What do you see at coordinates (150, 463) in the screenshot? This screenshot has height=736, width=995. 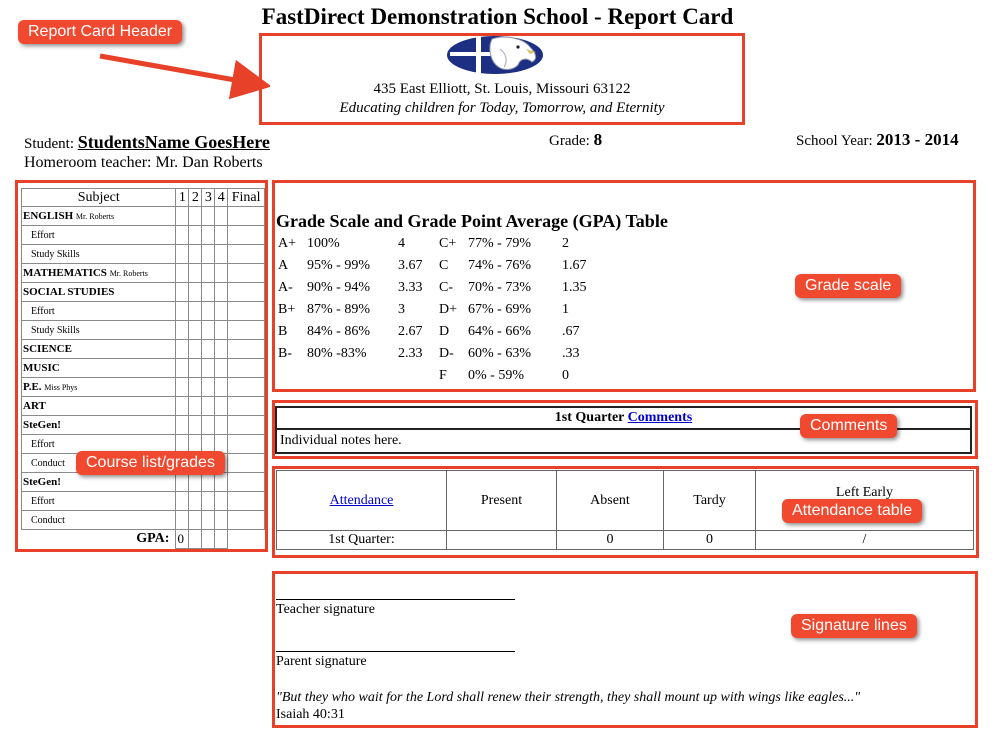 I see `callout-course-list: Course list/grades` at bounding box center [150, 463].